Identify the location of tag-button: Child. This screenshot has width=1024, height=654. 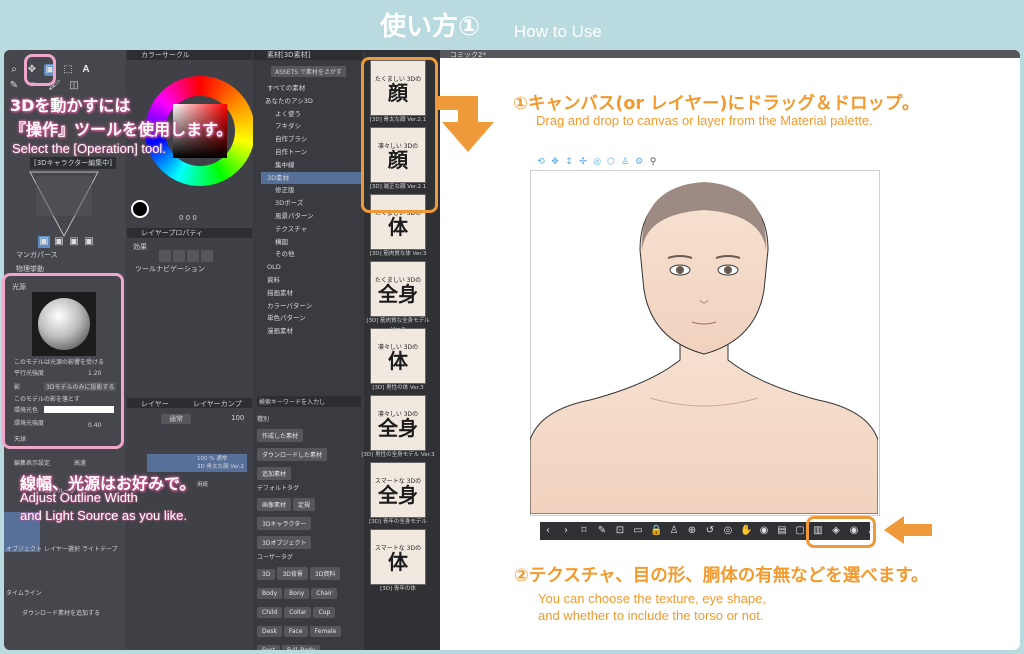
(270, 612).